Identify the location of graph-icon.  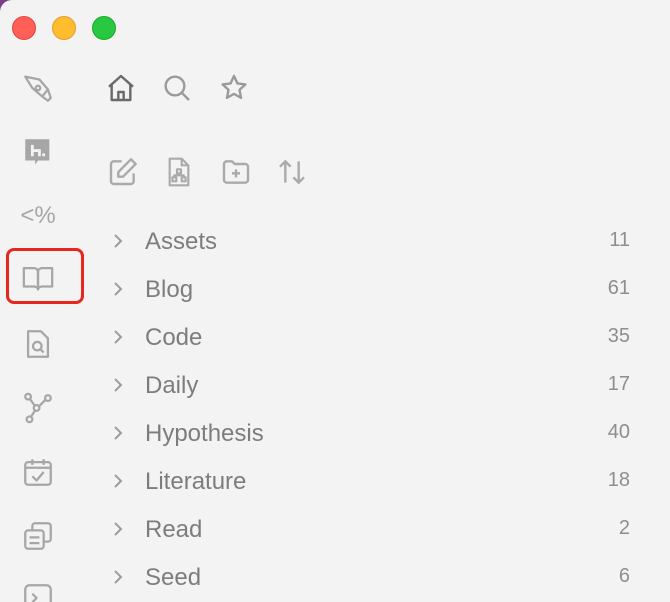
(38, 408).